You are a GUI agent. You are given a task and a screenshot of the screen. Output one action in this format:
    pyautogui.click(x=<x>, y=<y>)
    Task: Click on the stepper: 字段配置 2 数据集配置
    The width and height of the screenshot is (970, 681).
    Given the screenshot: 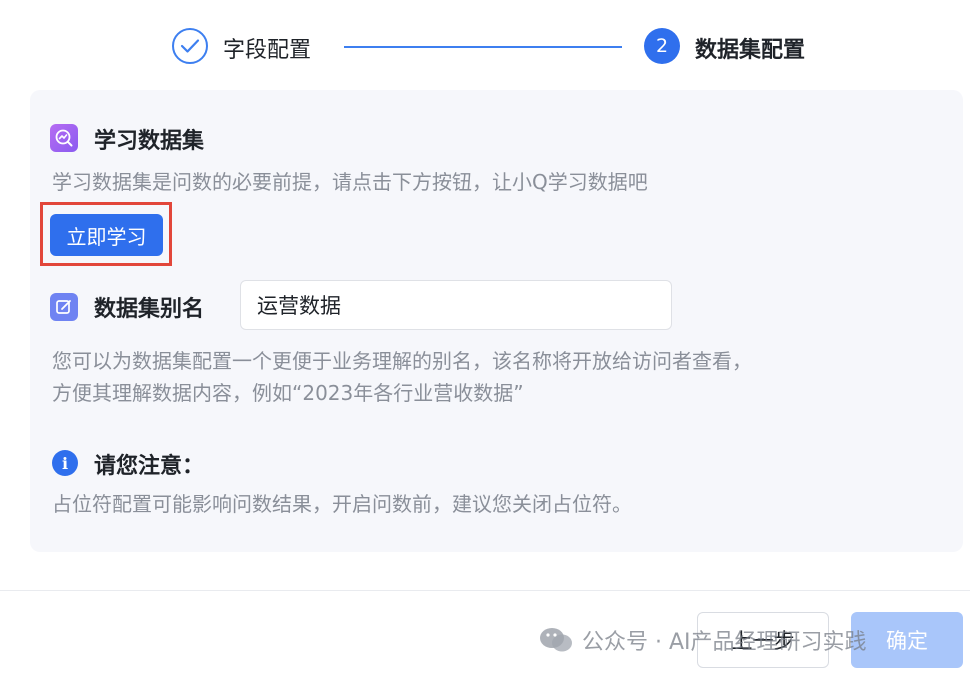 What is the action you would take?
    pyautogui.click(x=485, y=47)
    